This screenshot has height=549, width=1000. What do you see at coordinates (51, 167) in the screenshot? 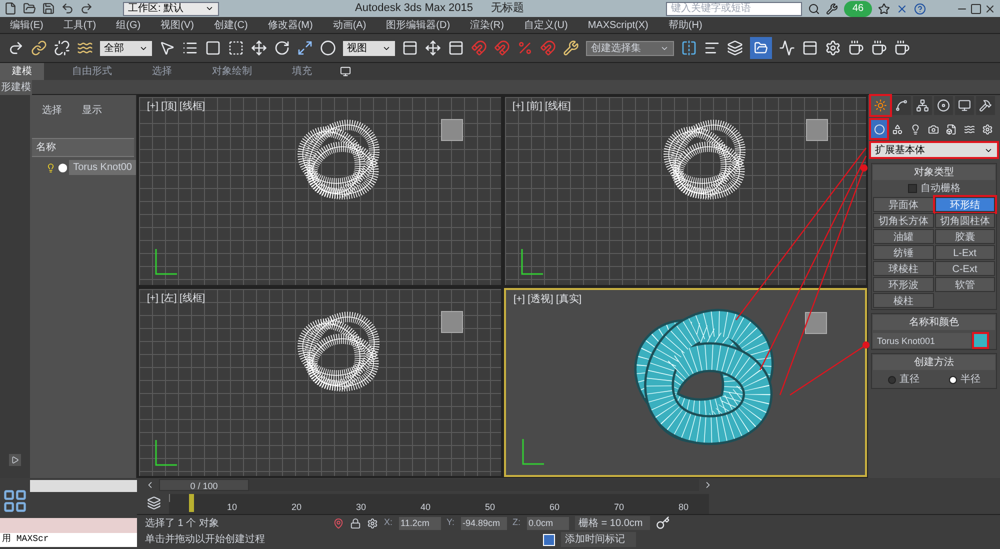
I see `light-bulb-icon` at bounding box center [51, 167].